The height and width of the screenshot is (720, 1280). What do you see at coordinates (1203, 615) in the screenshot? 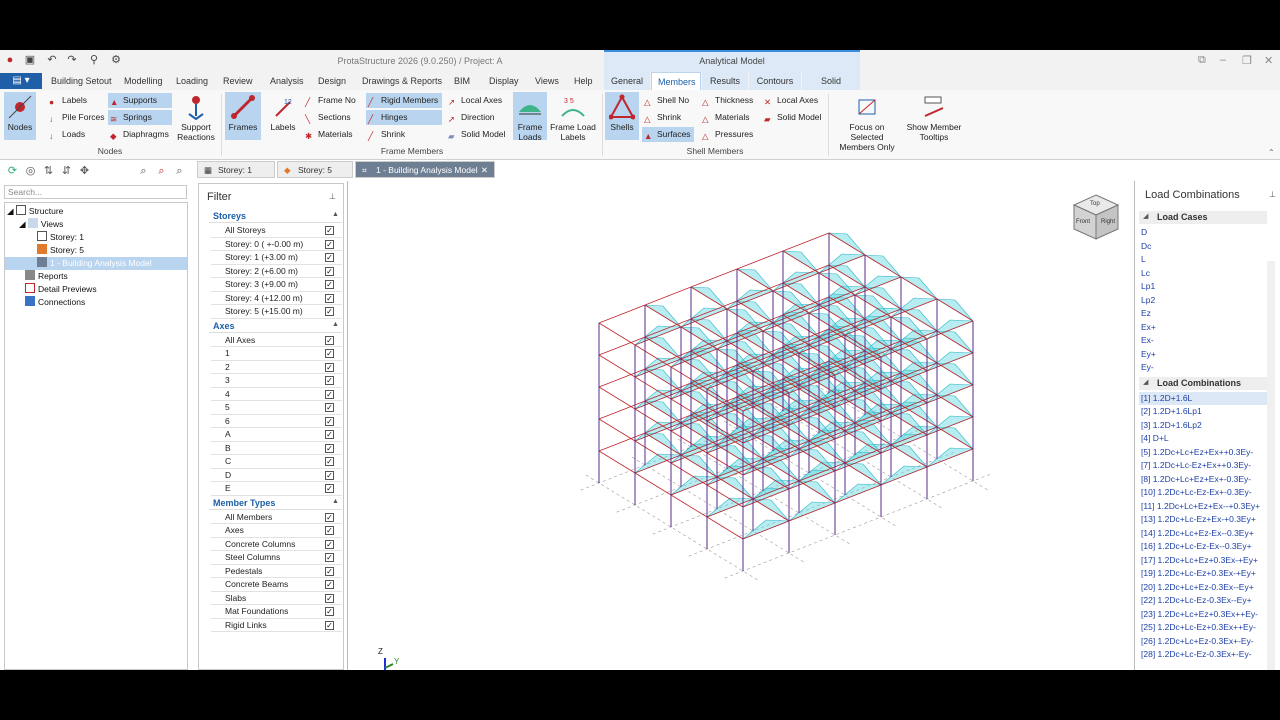
I see `load-combination-item: [23] 1.2Dc+Lc+Ez+0.3Ex++Ey-` at bounding box center [1203, 615].